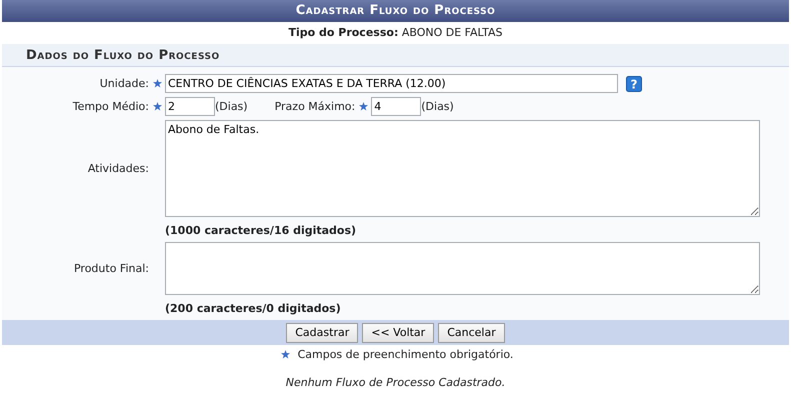 The width and height of the screenshot is (791, 413). Describe the element at coordinates (391, 83) in the screenshot. I see `unit-field: CENTRO DE CIÊNCIAS EXATAS E DA TERRA (12.00)` at that location.